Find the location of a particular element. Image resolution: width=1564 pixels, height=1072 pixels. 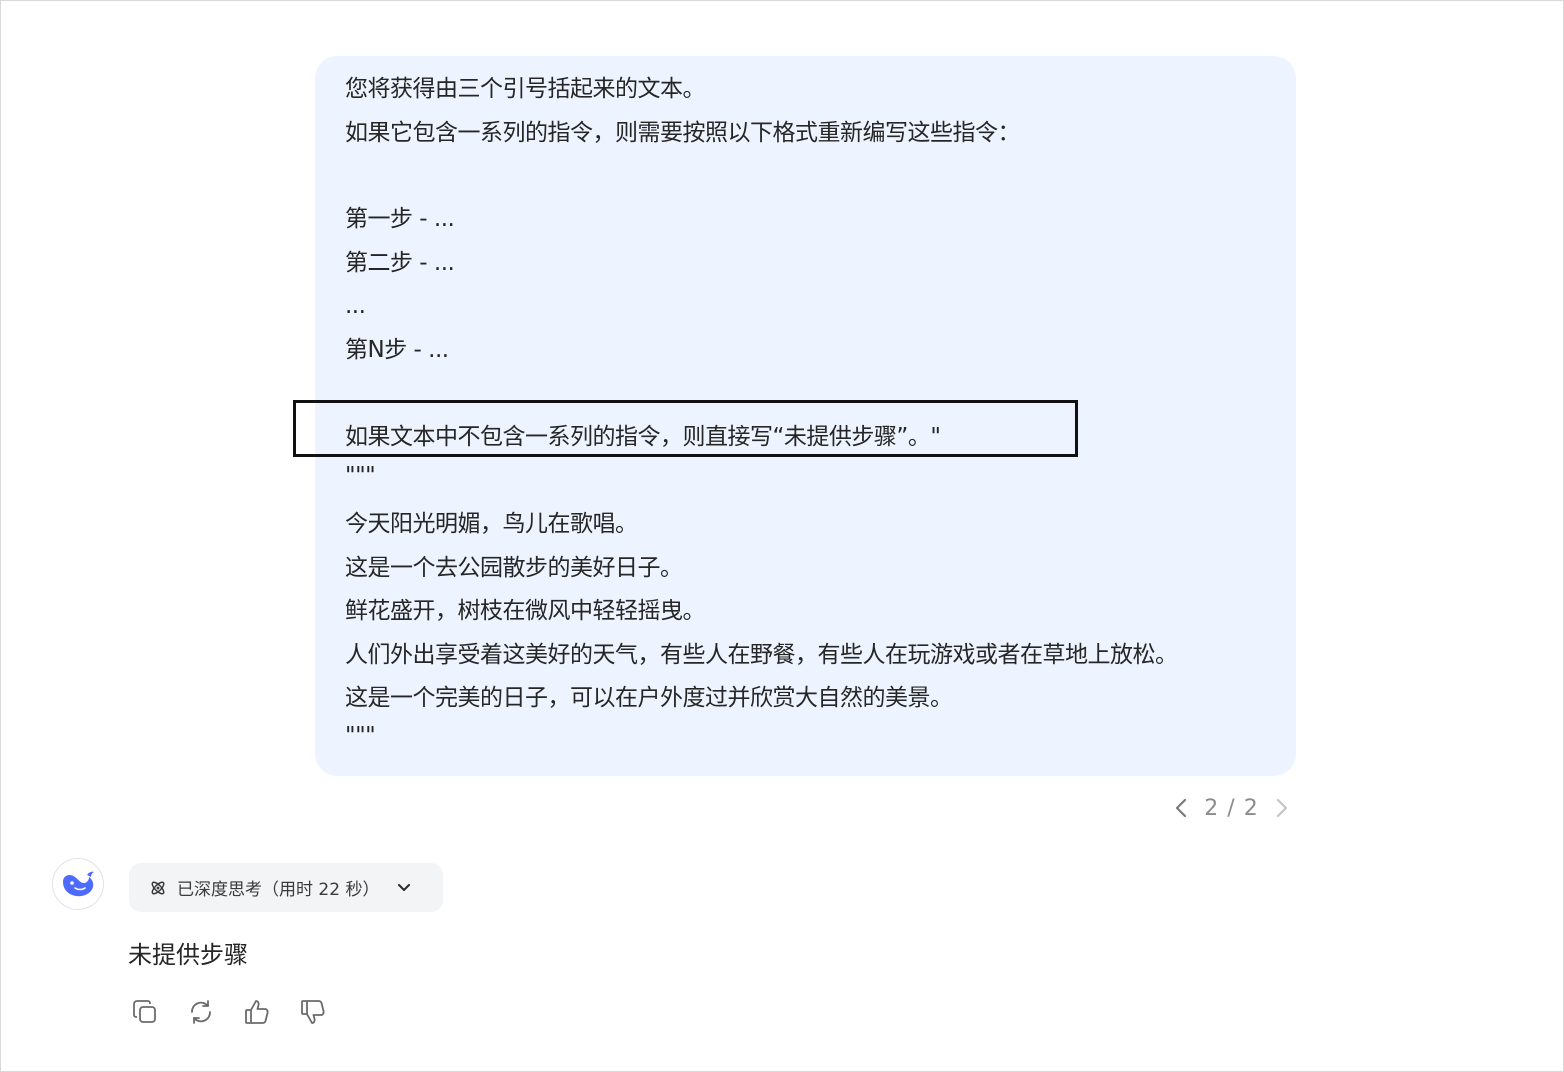

user-message-line: 人们外出享受着这美好的天气，有些人在野餐，有些人在玩游戏或者在草地上放松。 is located at coordinates (761, 655).